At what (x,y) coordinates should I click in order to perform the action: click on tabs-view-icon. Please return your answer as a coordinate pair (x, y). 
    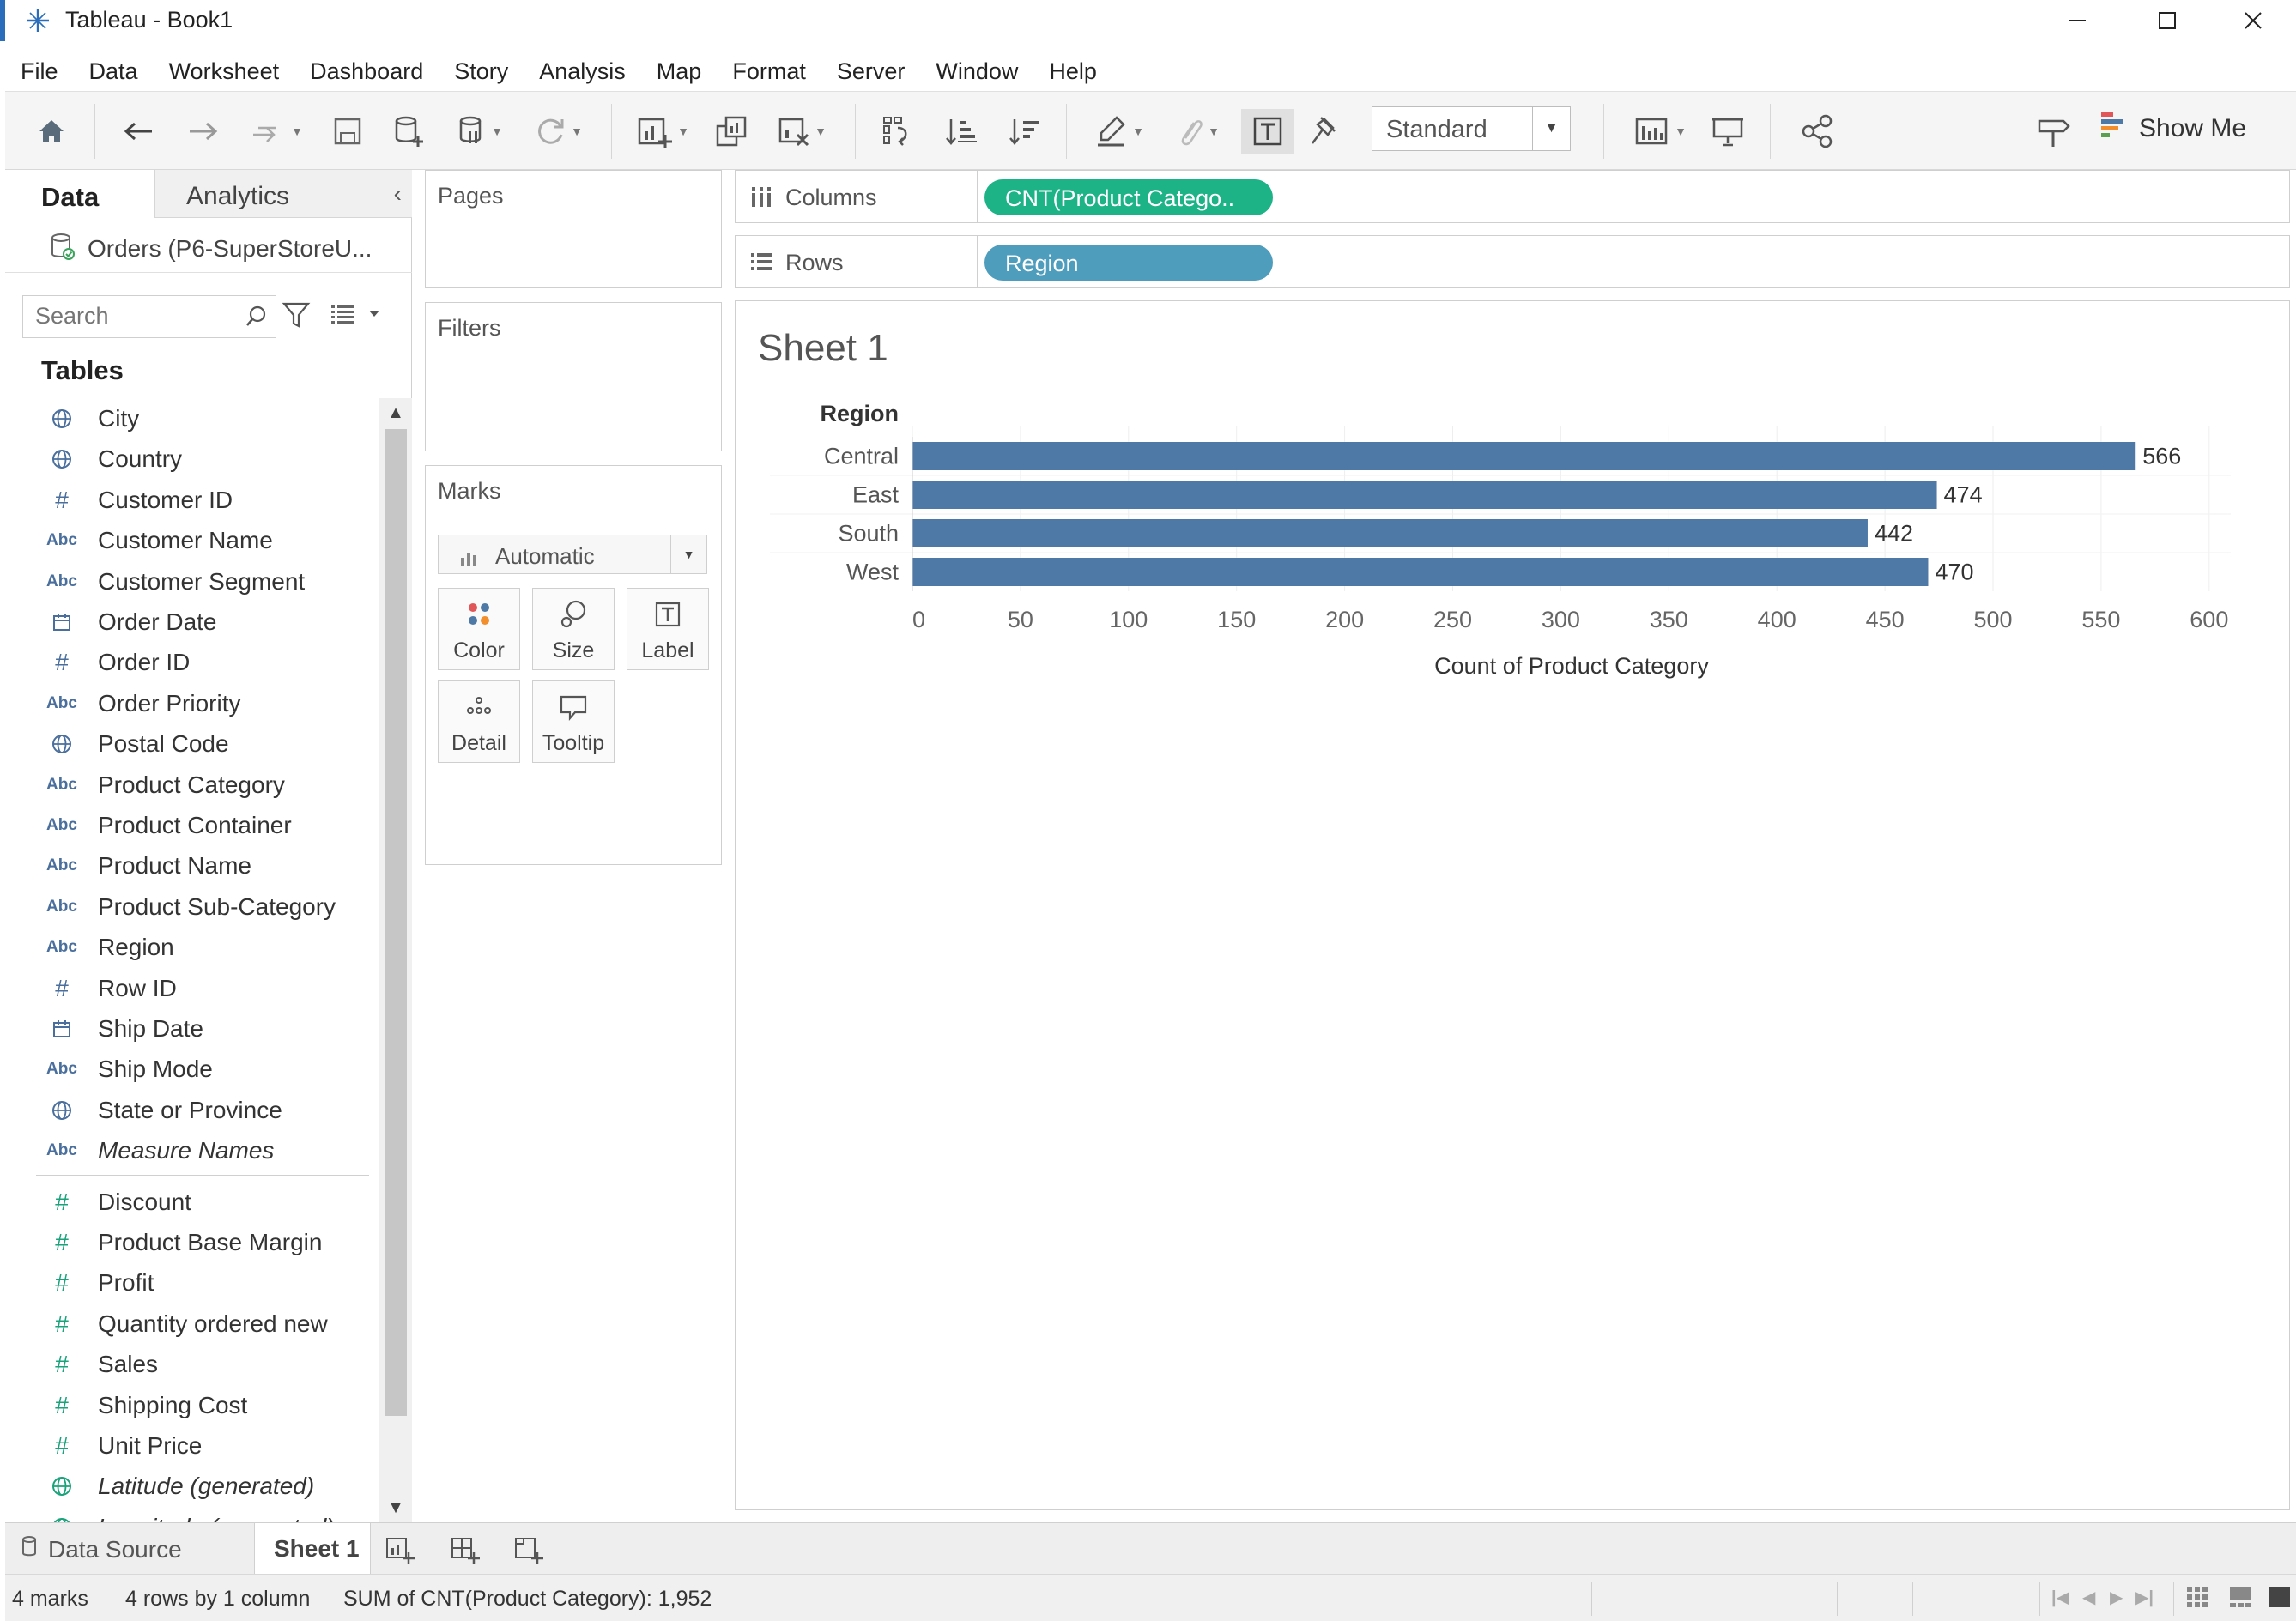
    Looking at the image, I should click on (2280, 1600).